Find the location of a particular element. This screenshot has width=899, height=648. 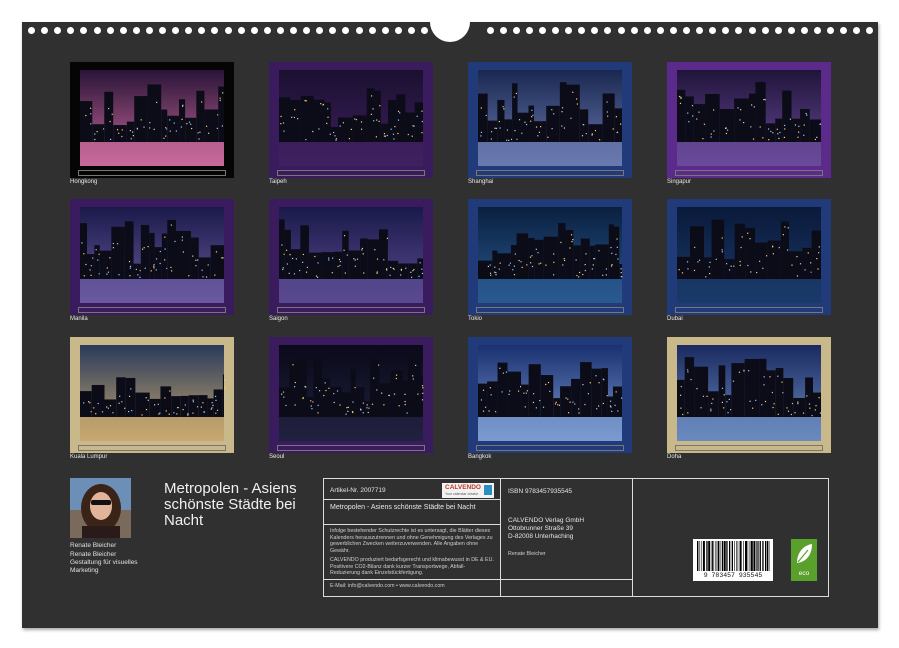

barcode-number: 9 783457 935545 is located at coordinates (733, 575).